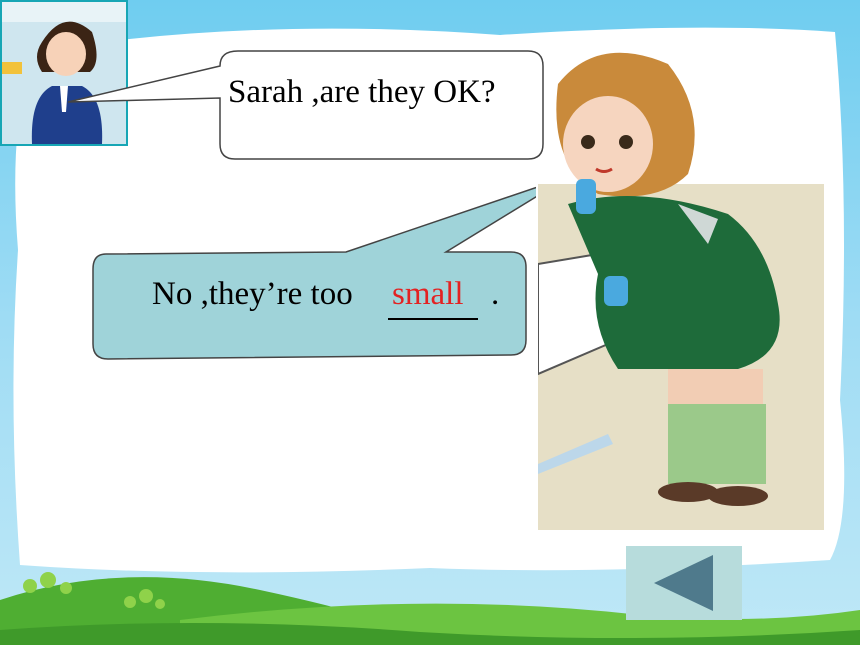 The height and width of the screenshot is (645, 860). Describe the element at coordinates (252, 294) in the screenshot. I see `bubble2-text: No ,they’re too` at that location.